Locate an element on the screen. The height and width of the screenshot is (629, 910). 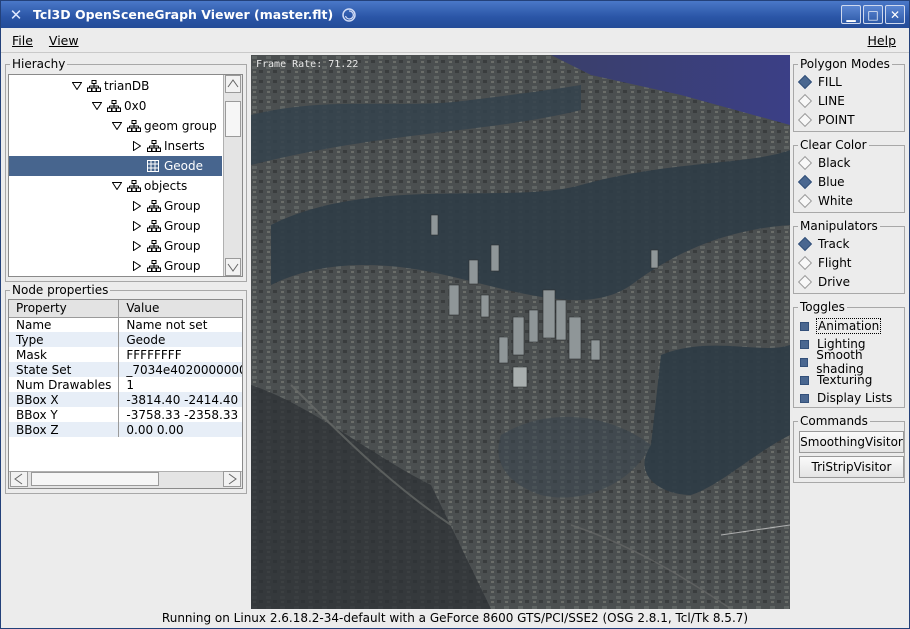
tree-node: objects is located at coordinates (115, 186).